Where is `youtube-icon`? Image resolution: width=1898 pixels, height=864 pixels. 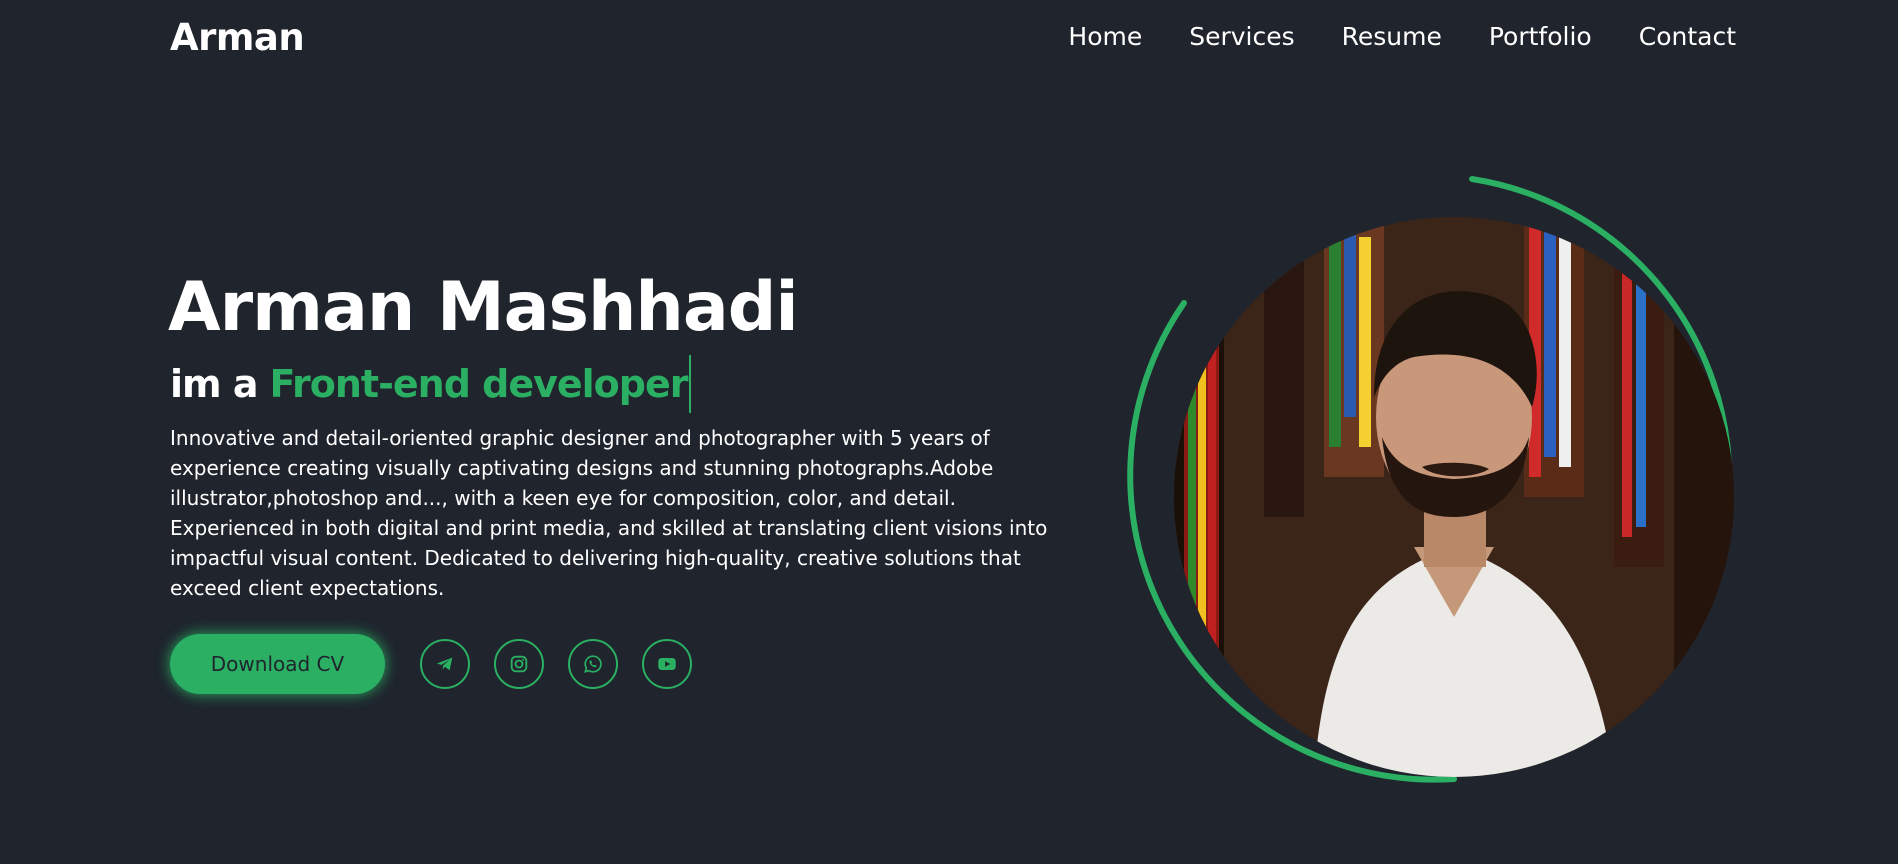
youtube-icon is located at coordinates (667, 664).